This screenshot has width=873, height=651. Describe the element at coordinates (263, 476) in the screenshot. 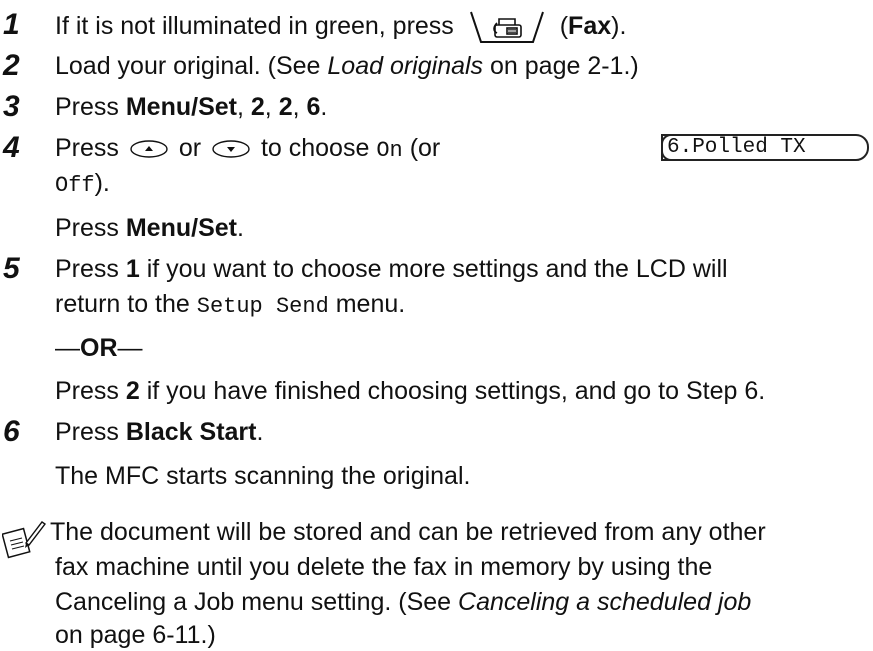

I see `step-6-result: The MFC starts scanning the original.` at that location.